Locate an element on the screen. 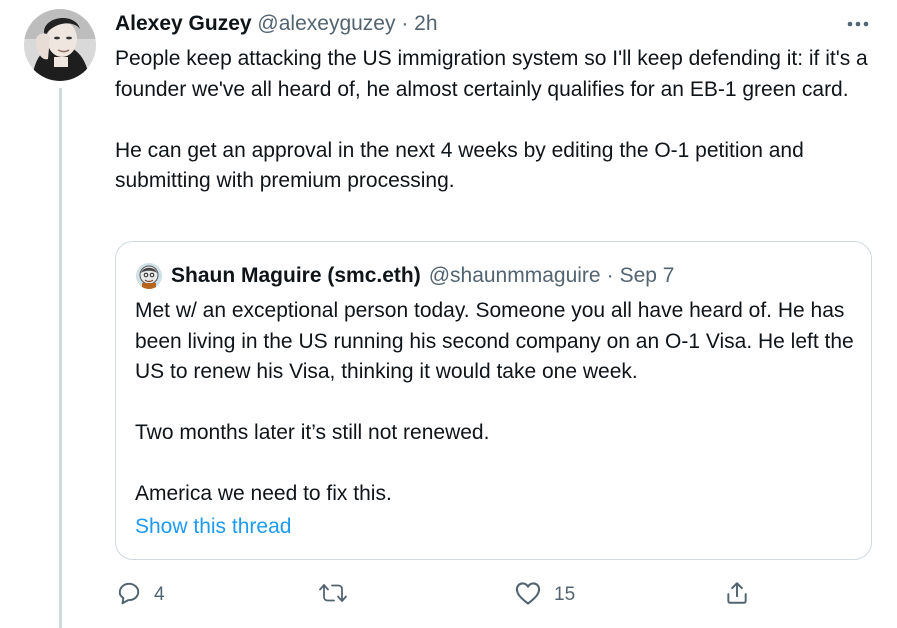 The height and width of the screenshot is (628, 897). quoted-date: Sep 7 is located at coordinates (647, 275).